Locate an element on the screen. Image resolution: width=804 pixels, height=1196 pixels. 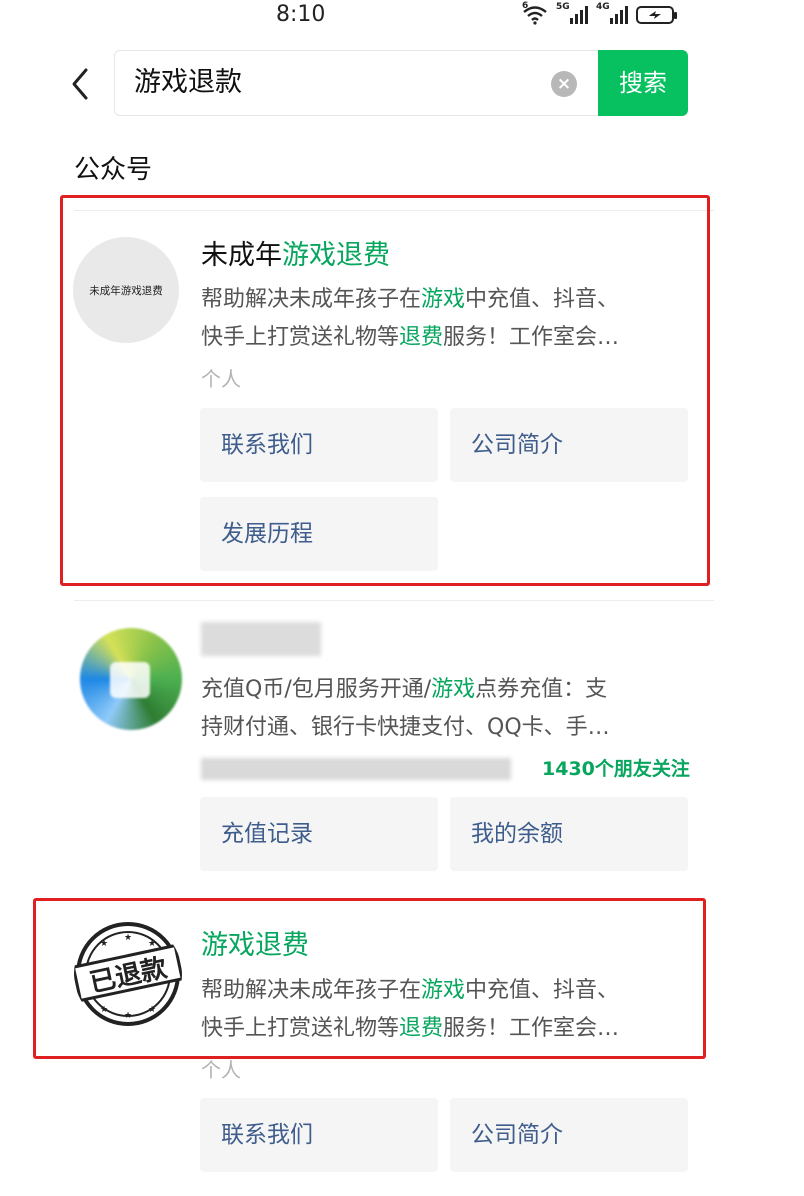
status-icons: 6 5G 4G is located at coordinates (599, 14).